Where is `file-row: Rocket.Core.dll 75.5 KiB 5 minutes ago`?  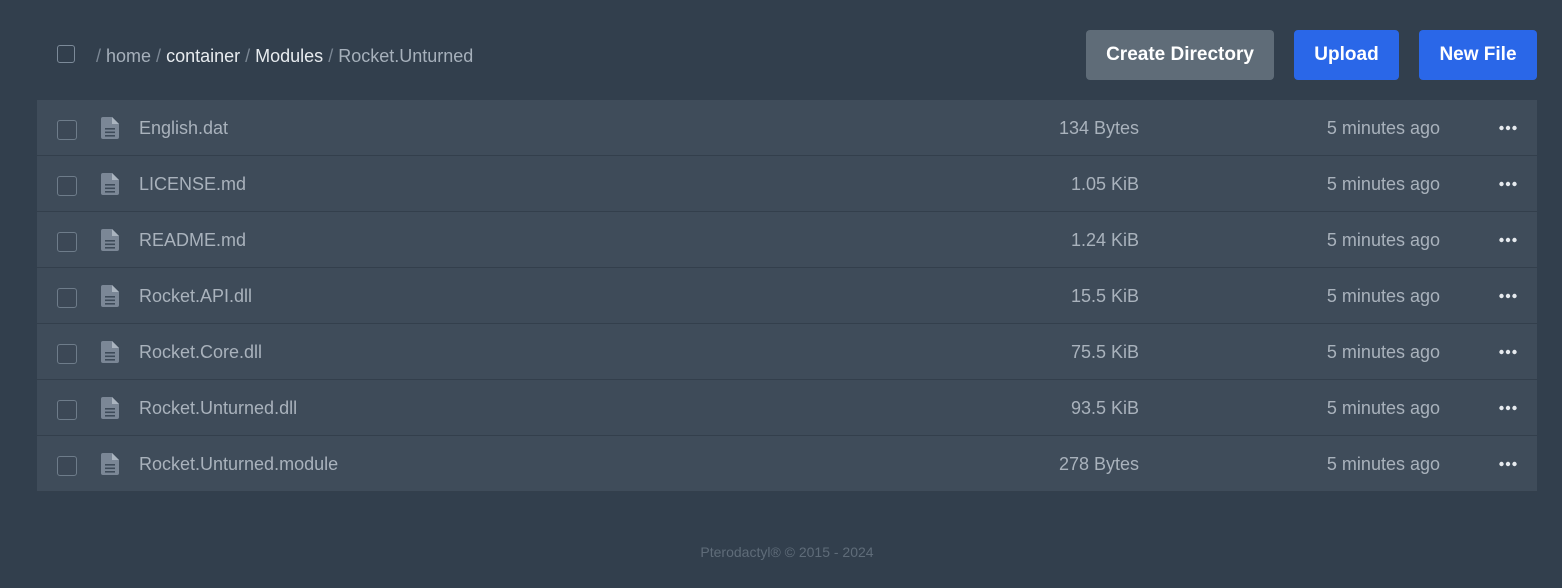
file-row: Rocket.Core.dll 75.5 KiB 5 minutes ago is located at coordinates (787, 352).